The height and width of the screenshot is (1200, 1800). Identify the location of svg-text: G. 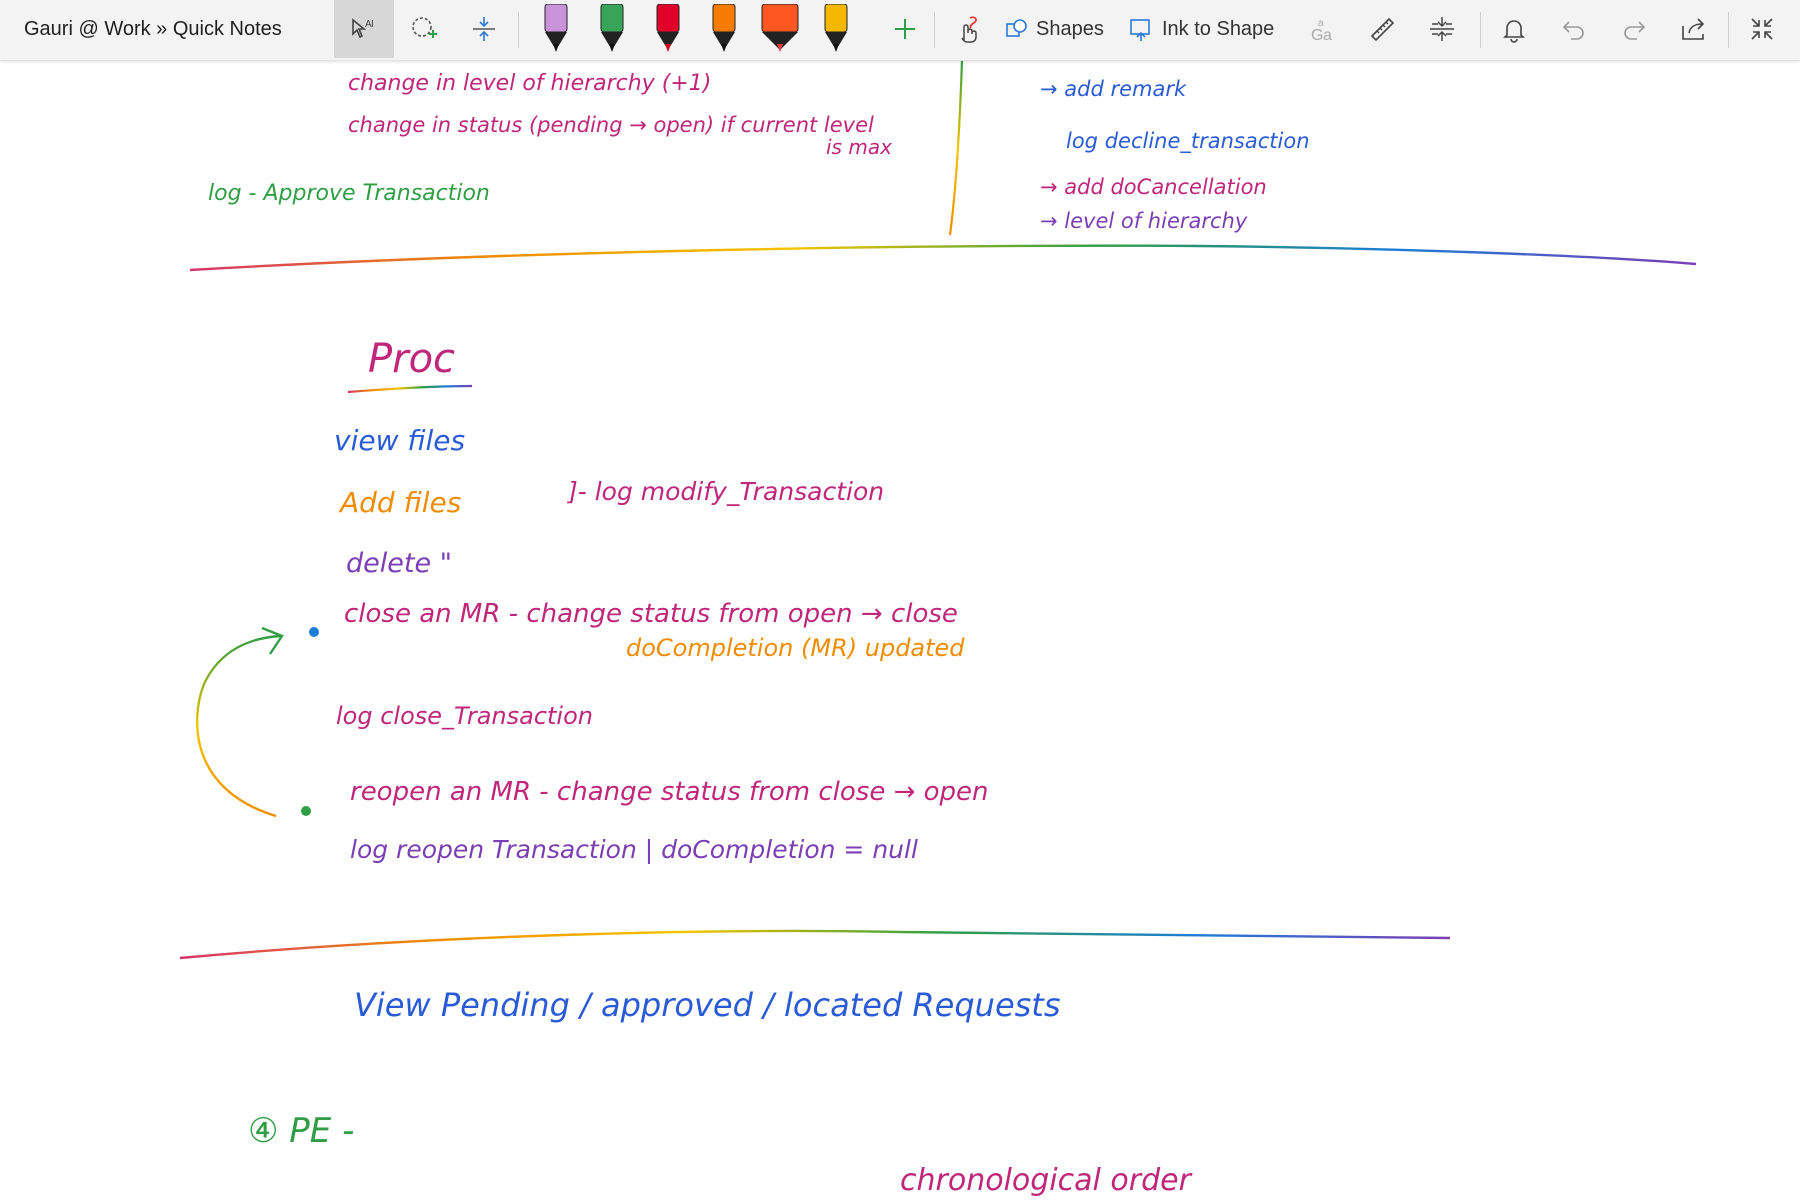
(1317, 35).